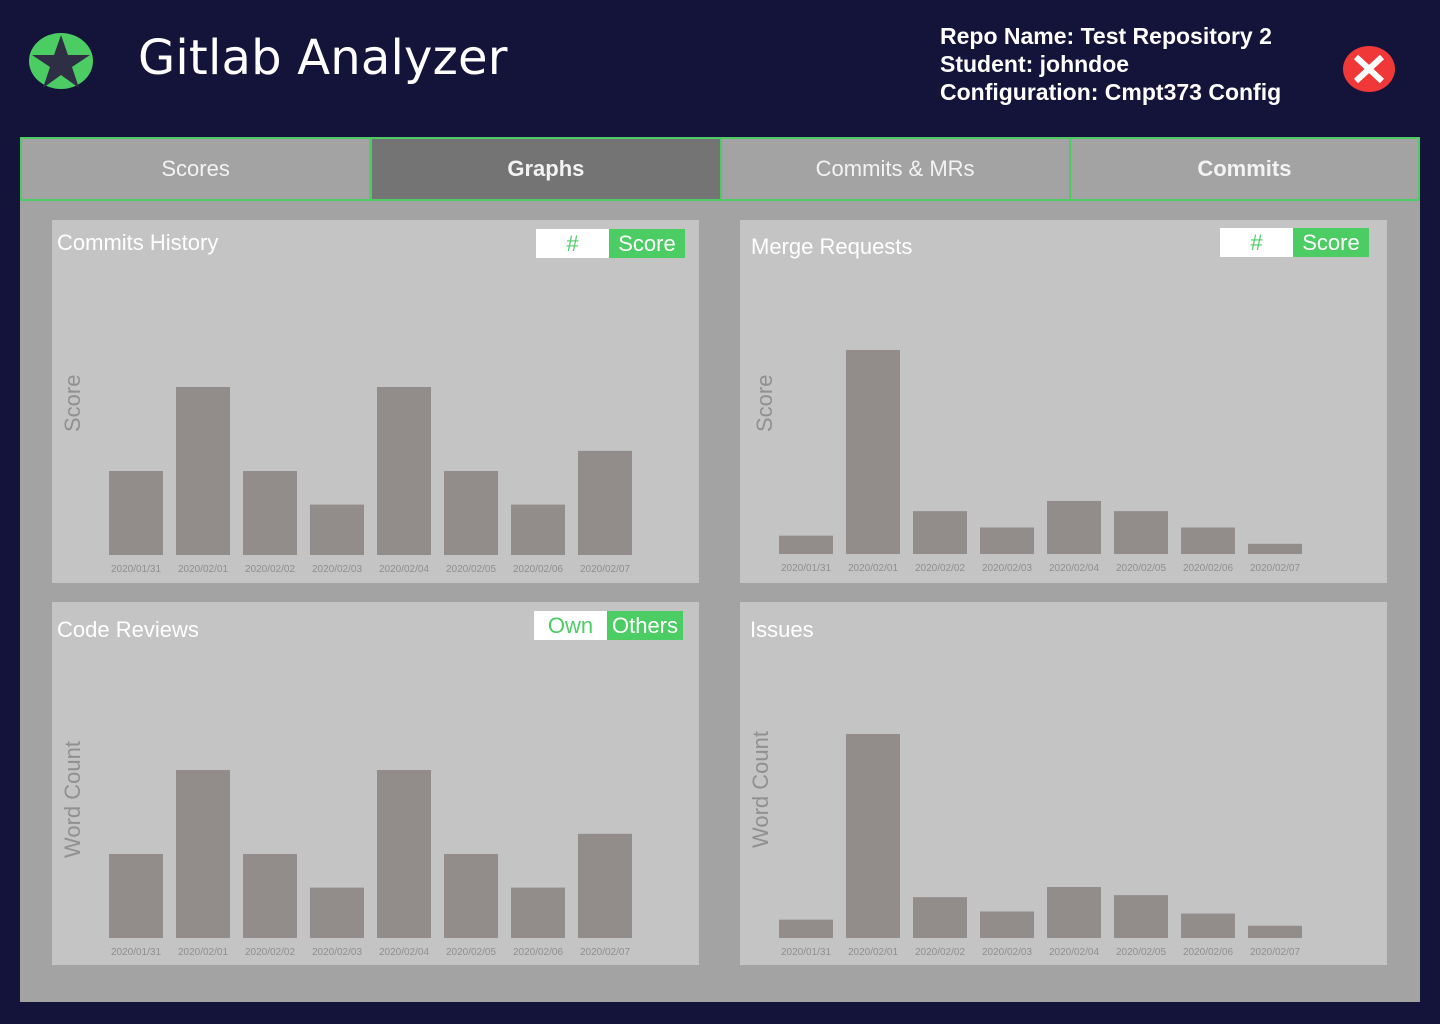 The height and width of the screenshot is (1024, 1440). What do you see at coordinates (546, 169) in the screenshot?
I see `tab-graphs: Graphs` at bounding box center [546, 169].